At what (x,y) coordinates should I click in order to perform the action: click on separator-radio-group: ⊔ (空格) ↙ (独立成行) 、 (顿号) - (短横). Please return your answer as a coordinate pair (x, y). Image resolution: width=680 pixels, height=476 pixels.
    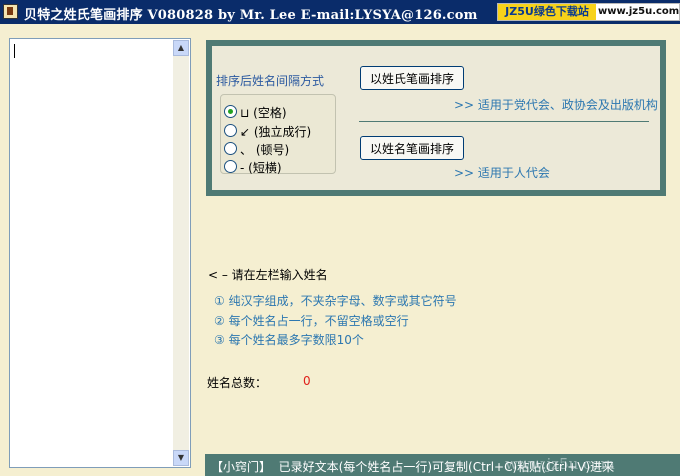
    Looking at the image, I should click on (278, 135).